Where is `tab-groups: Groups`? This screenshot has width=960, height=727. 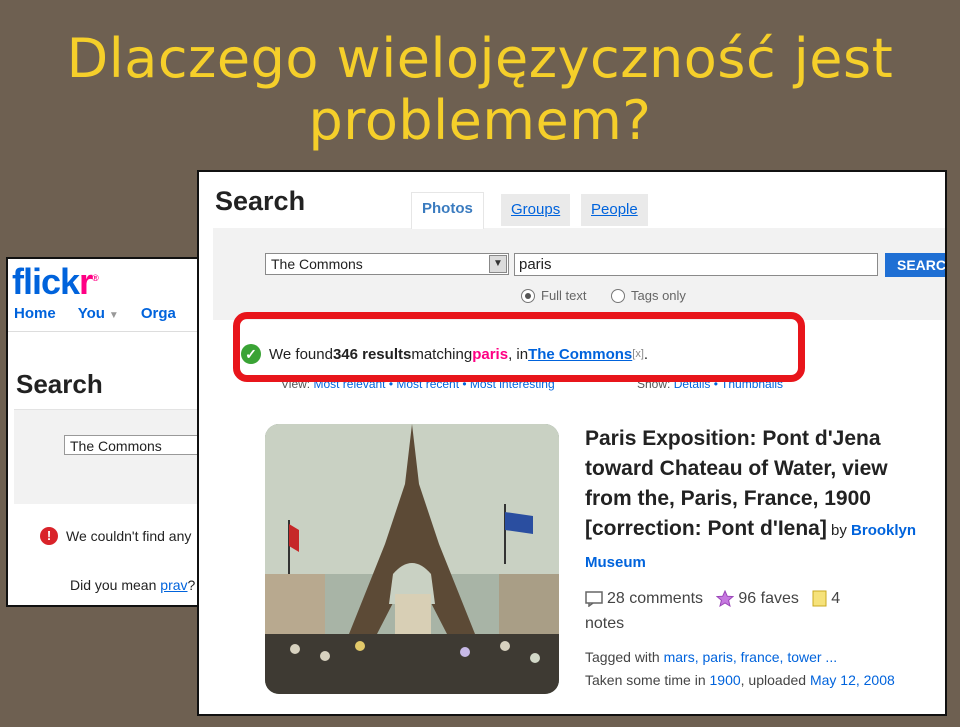 tab-groups: Groups is located at coordinates (536, 210).